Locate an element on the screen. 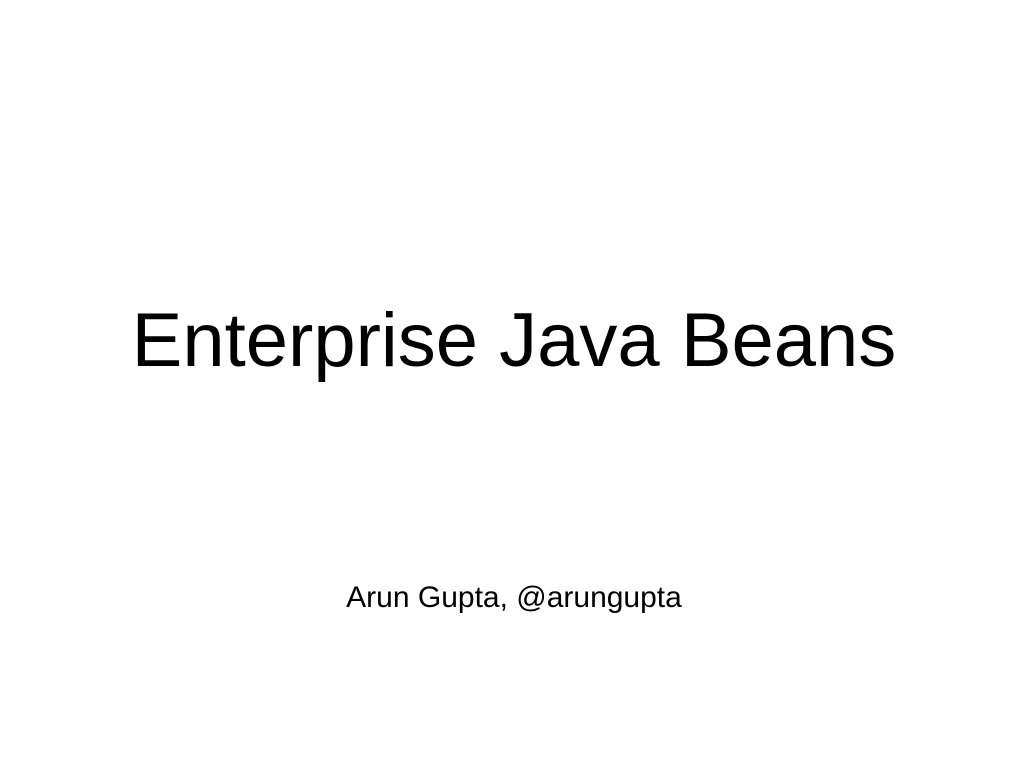 The image size is (1028, 772). slide-subtitle-author: Arun Gupta, @arungupta is located at coordinates (514, 597).